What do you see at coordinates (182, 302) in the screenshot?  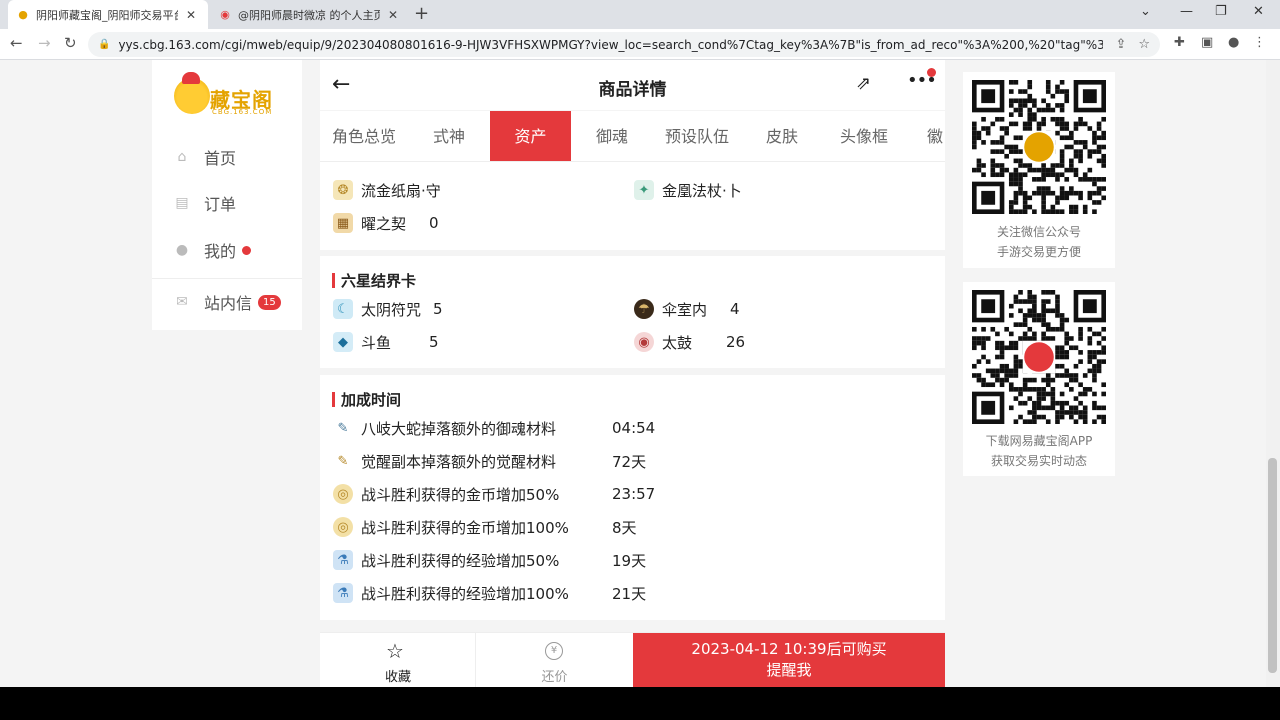 I see `mail-icon: ✉` at bounding box center [182, 302].